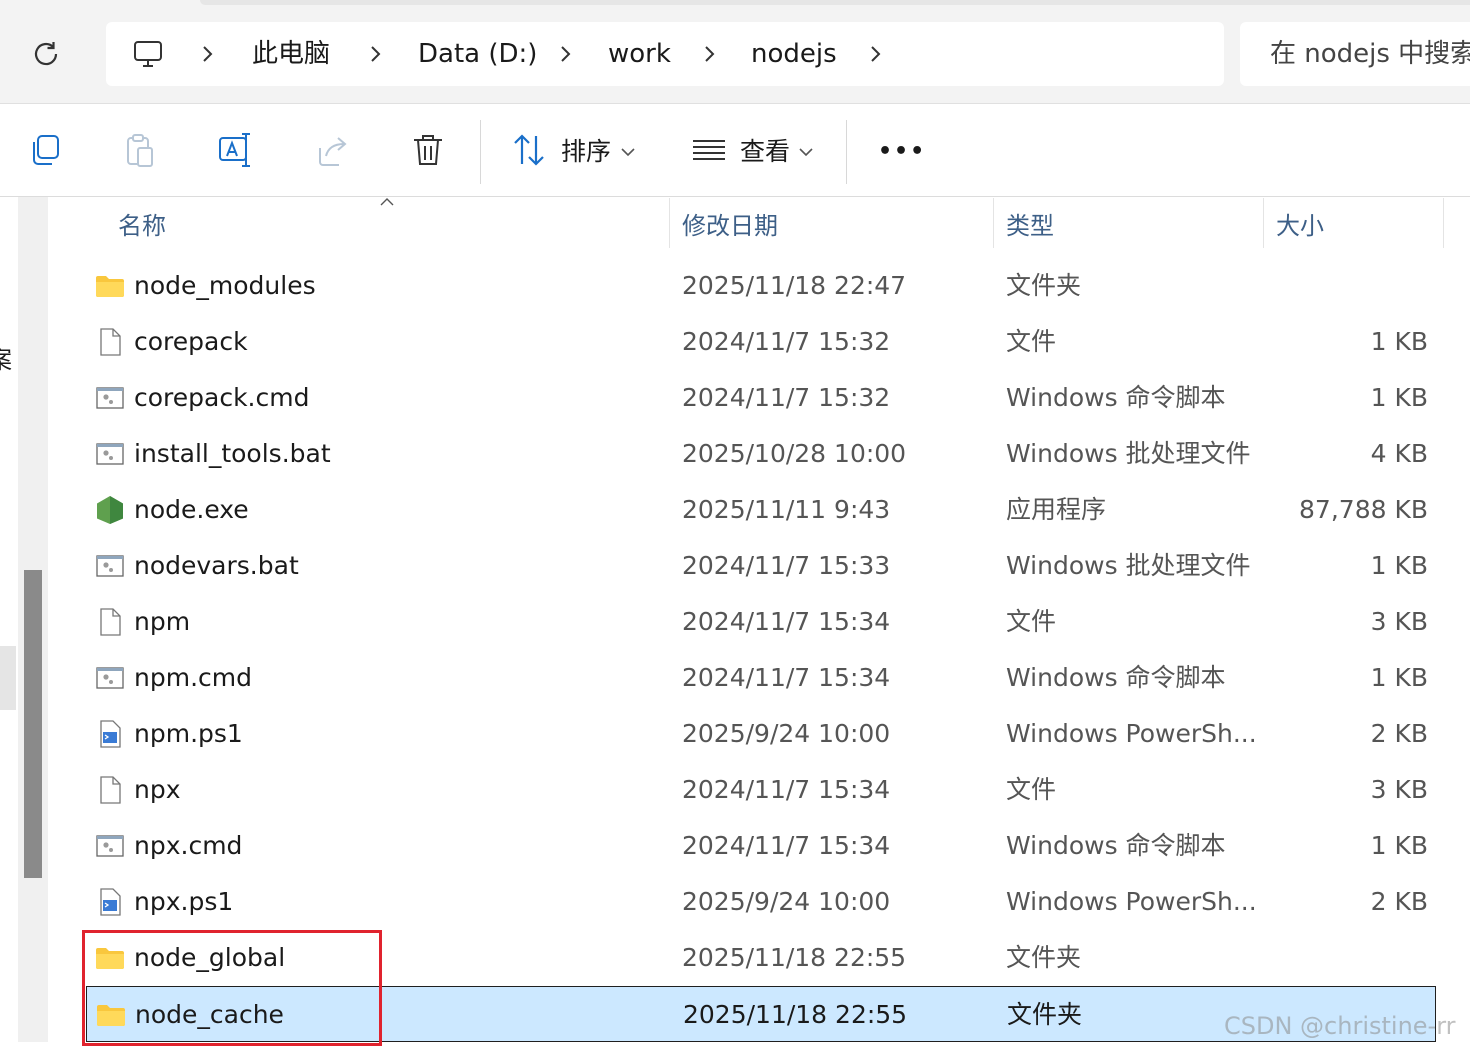 The image size is (1470, 1057). What do you see at coordinates (586, 150) in the screenshot?
I see `sort-button: 排序` at bounding box center [586, 150].